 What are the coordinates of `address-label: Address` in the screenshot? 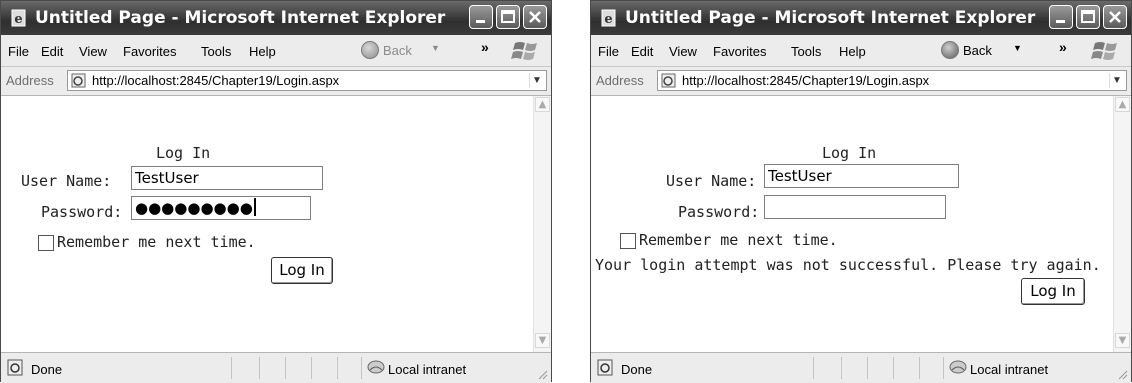 It's located at (30, 80).